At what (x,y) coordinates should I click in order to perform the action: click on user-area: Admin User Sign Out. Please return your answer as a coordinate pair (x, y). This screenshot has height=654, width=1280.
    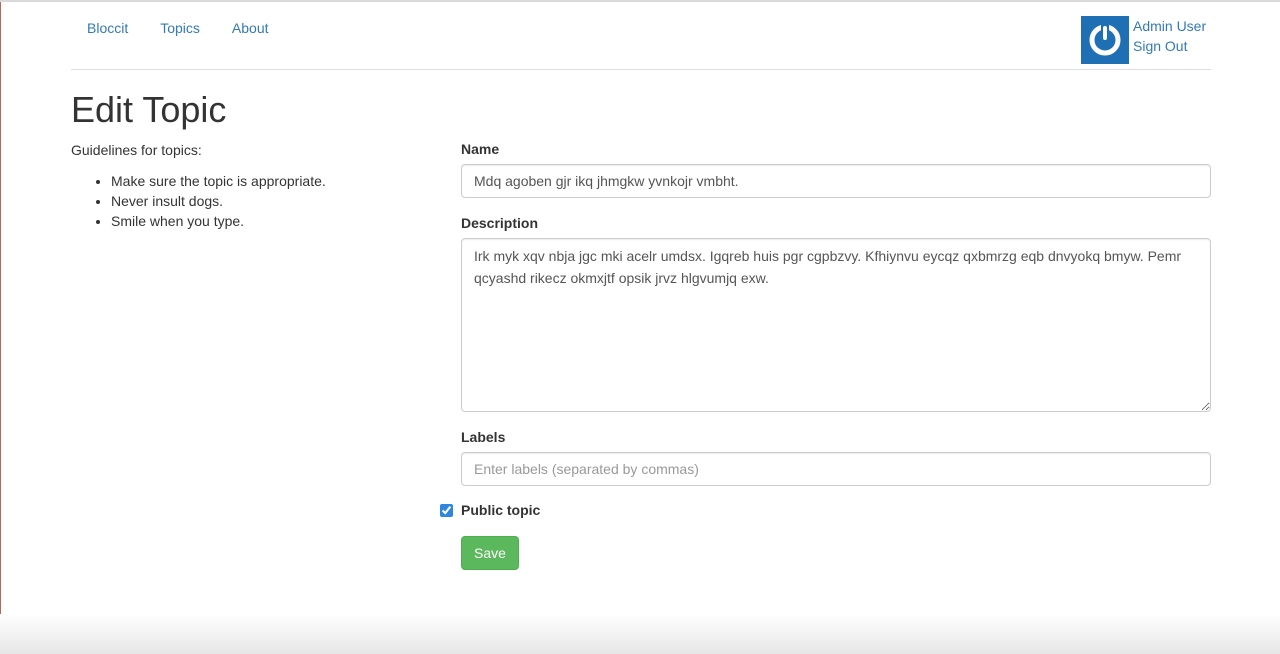
    Looking at the image, I should click on (1146, 40).